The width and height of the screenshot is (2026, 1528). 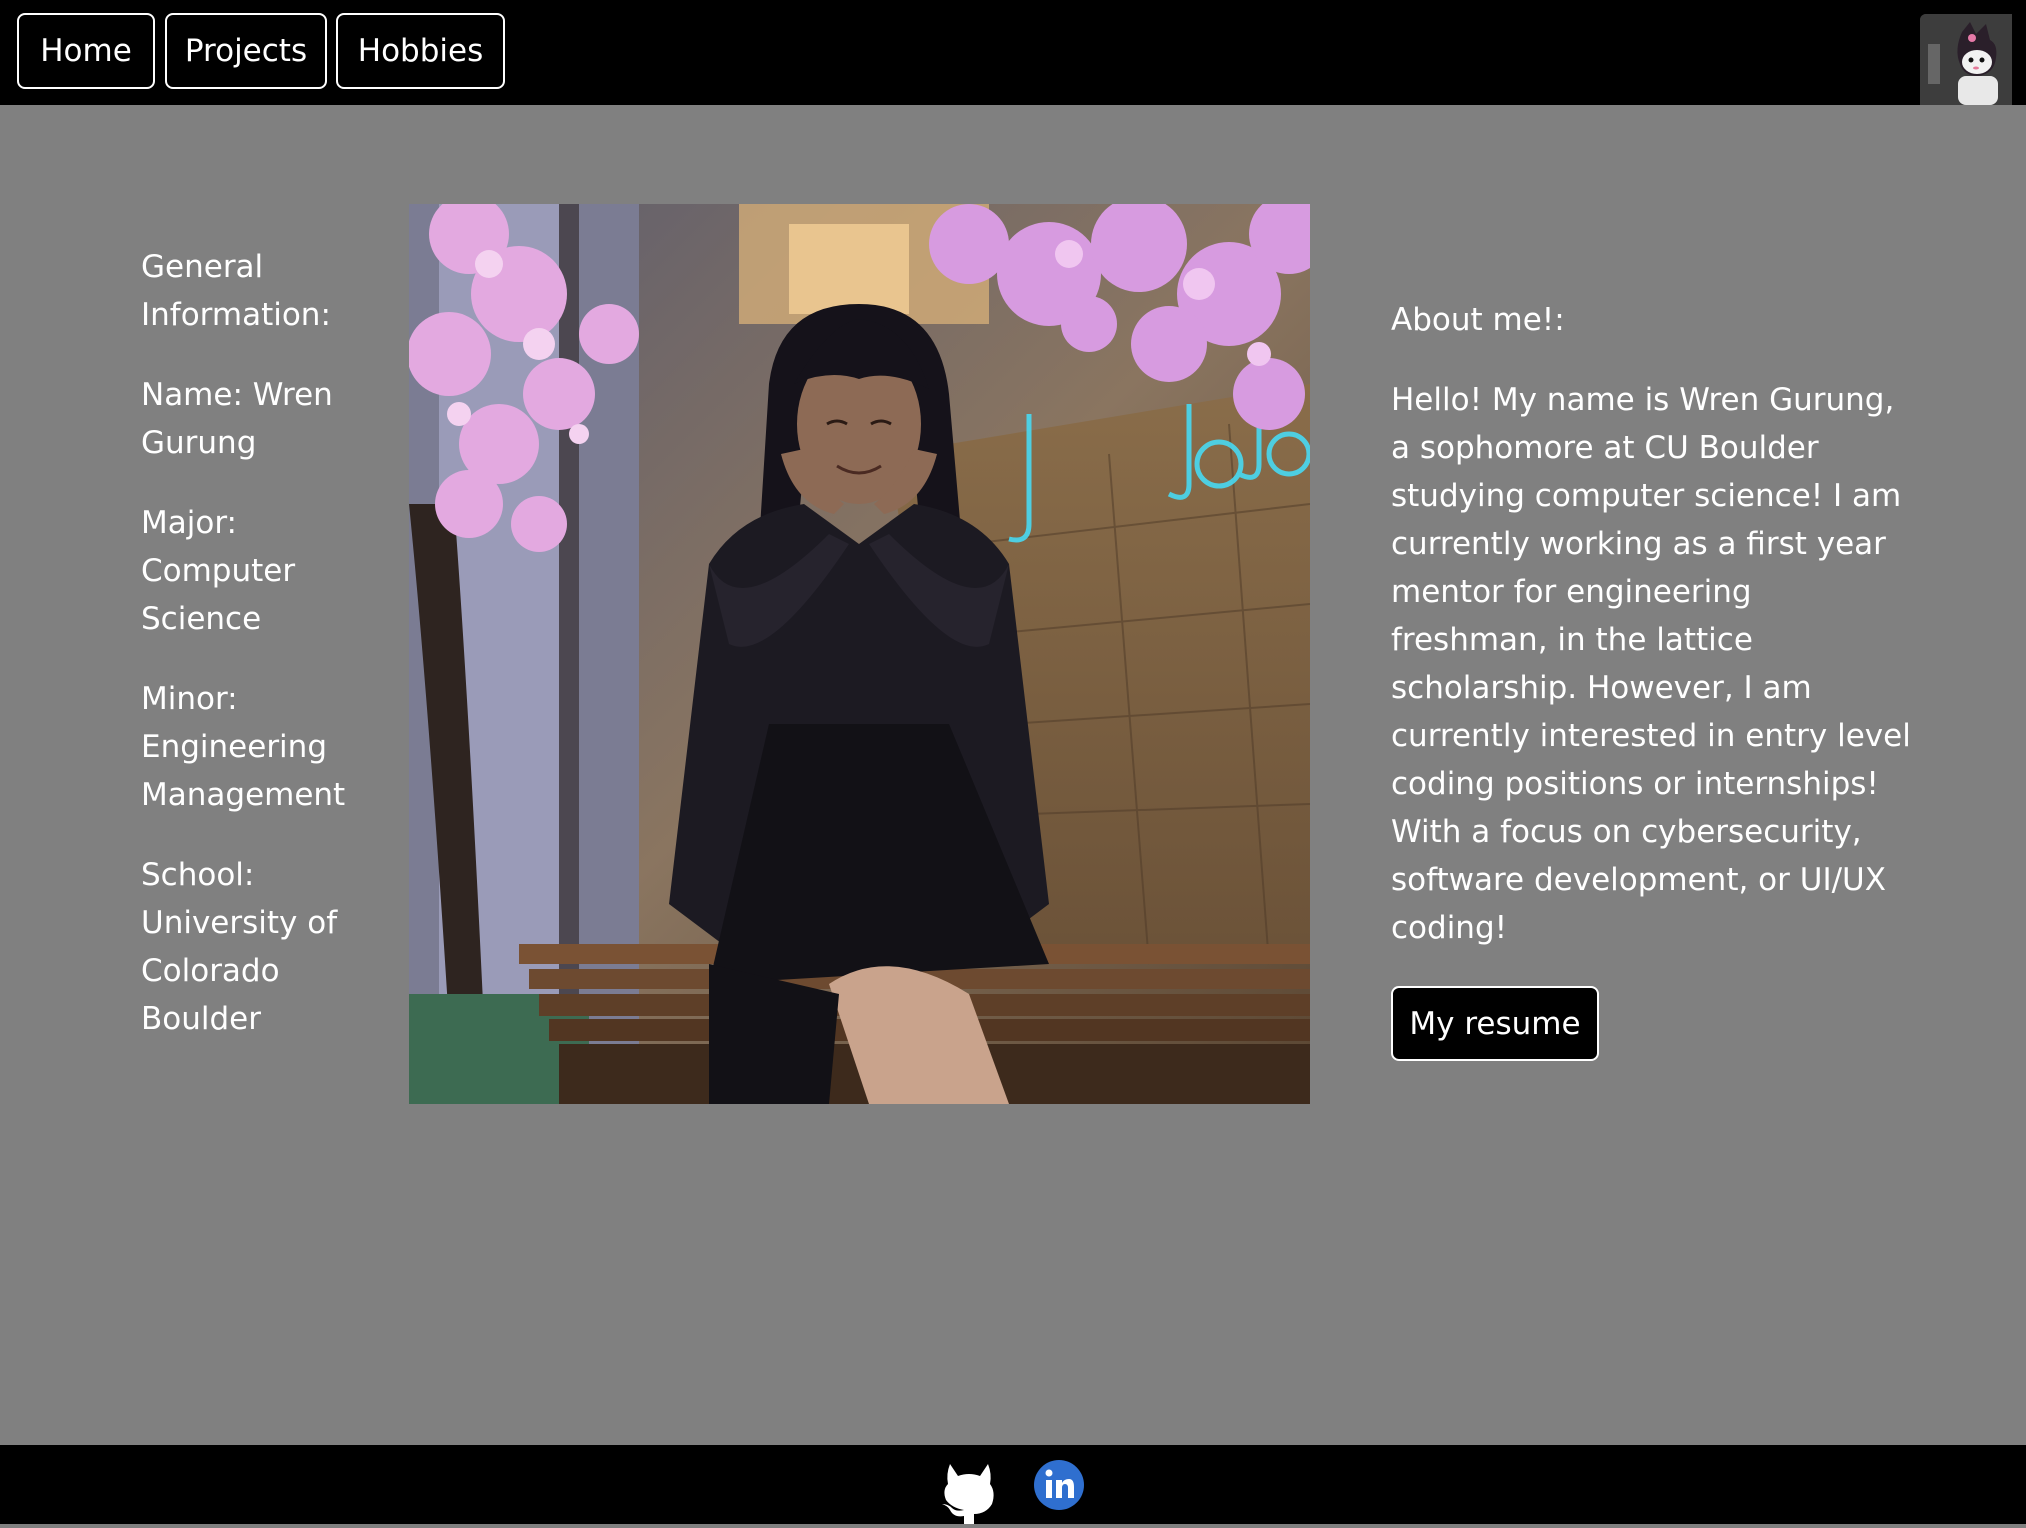 I want to click on github-icon, so click(x=968, y=1494).